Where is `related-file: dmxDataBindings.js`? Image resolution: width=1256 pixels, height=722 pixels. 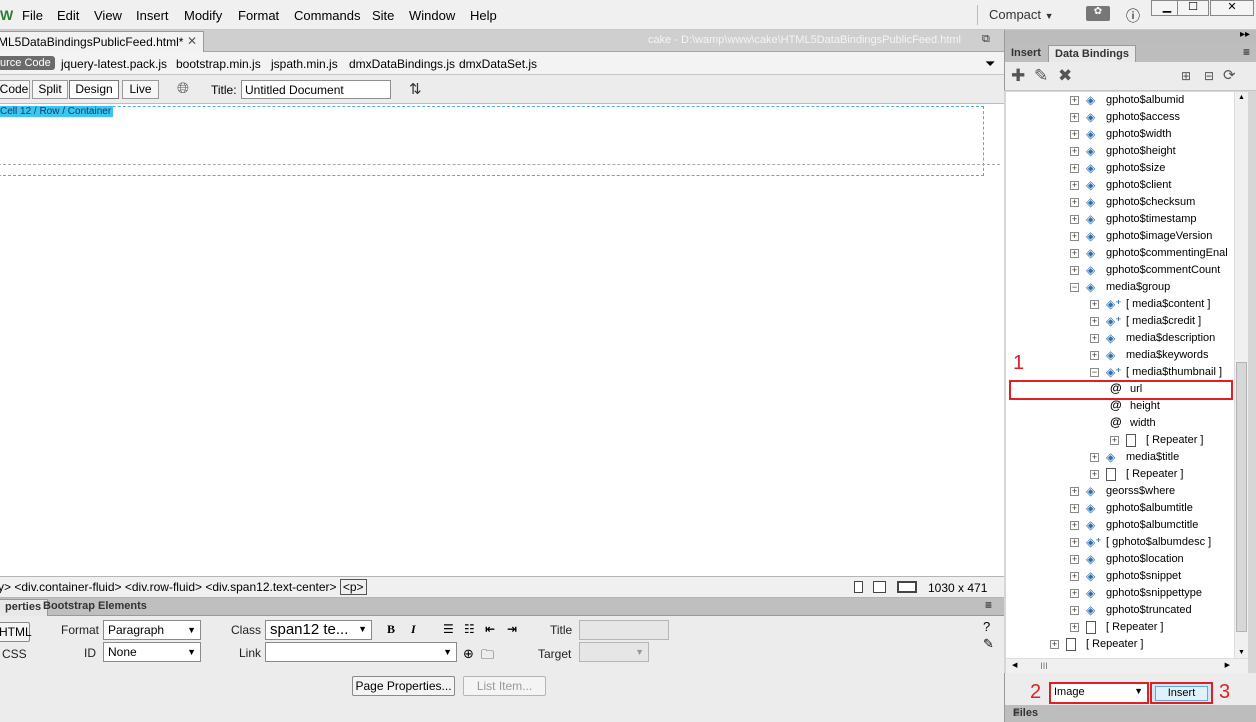
related-file: dmxDataBindings.js is located at coordinates (402, 64).